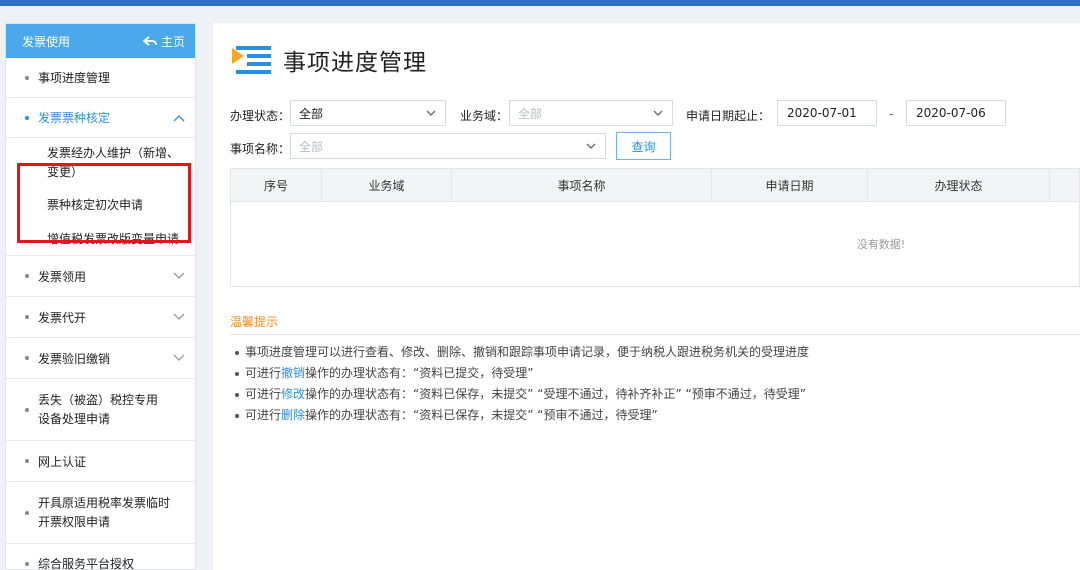 The height and width of the screenshot is (570, 1080). I want to click on chevron-up-icon, so click(179, 117).